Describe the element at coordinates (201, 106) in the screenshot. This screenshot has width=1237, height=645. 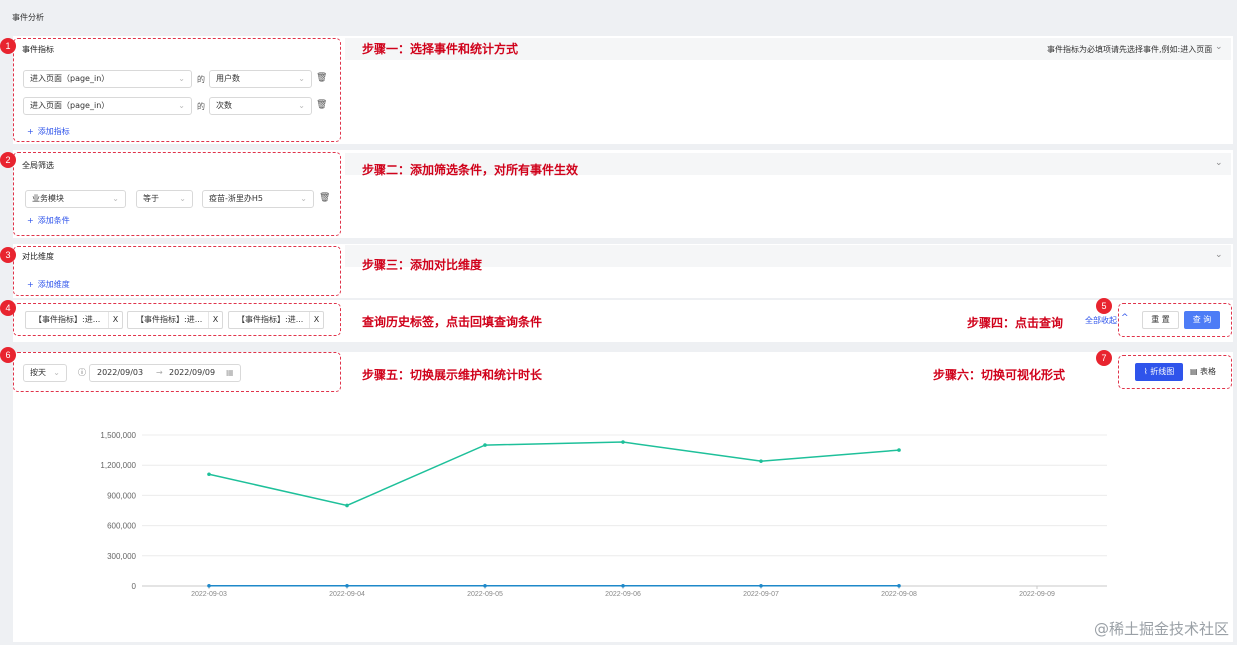
I see `connector-label-2: 的` at that location.